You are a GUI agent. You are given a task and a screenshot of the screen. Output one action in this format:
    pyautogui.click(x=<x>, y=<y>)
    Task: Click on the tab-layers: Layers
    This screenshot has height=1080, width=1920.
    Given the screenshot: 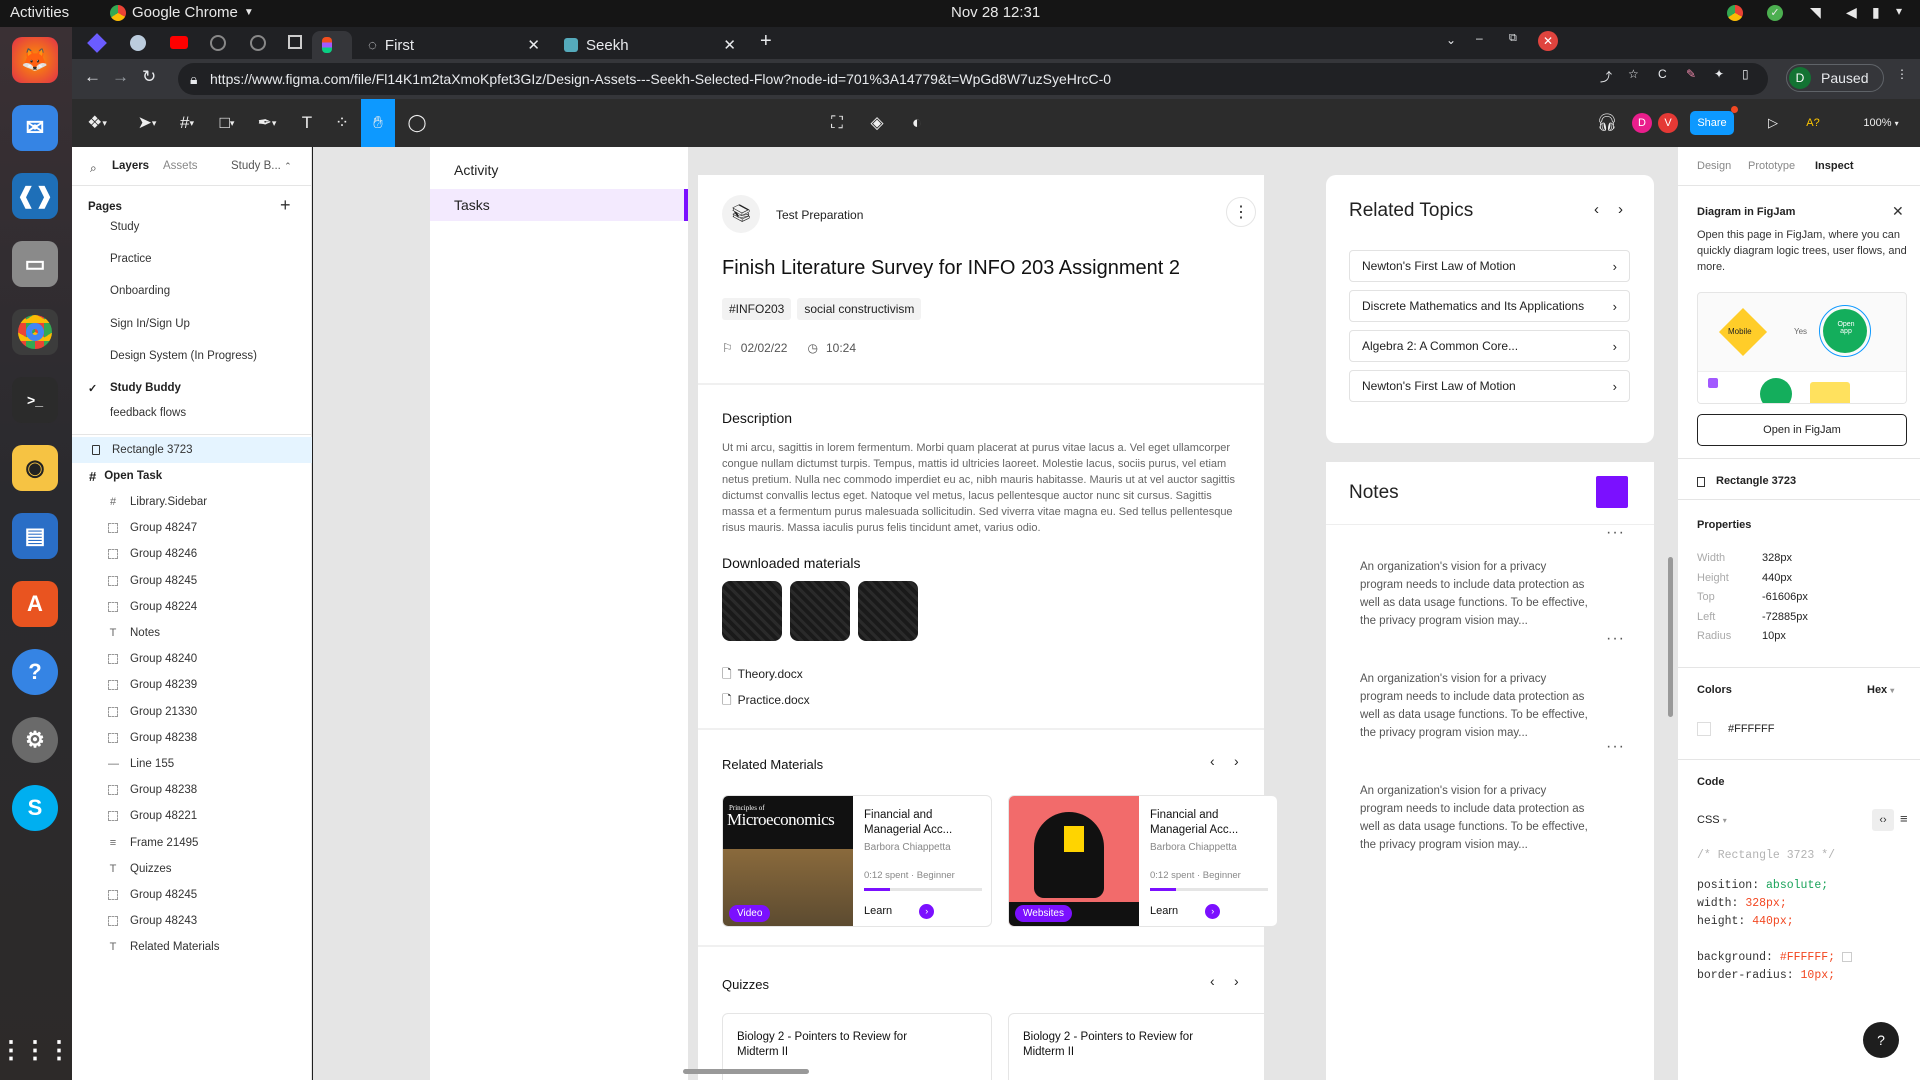 What is the action you would take?
    pyautogui.click(x=130, y=166)
    